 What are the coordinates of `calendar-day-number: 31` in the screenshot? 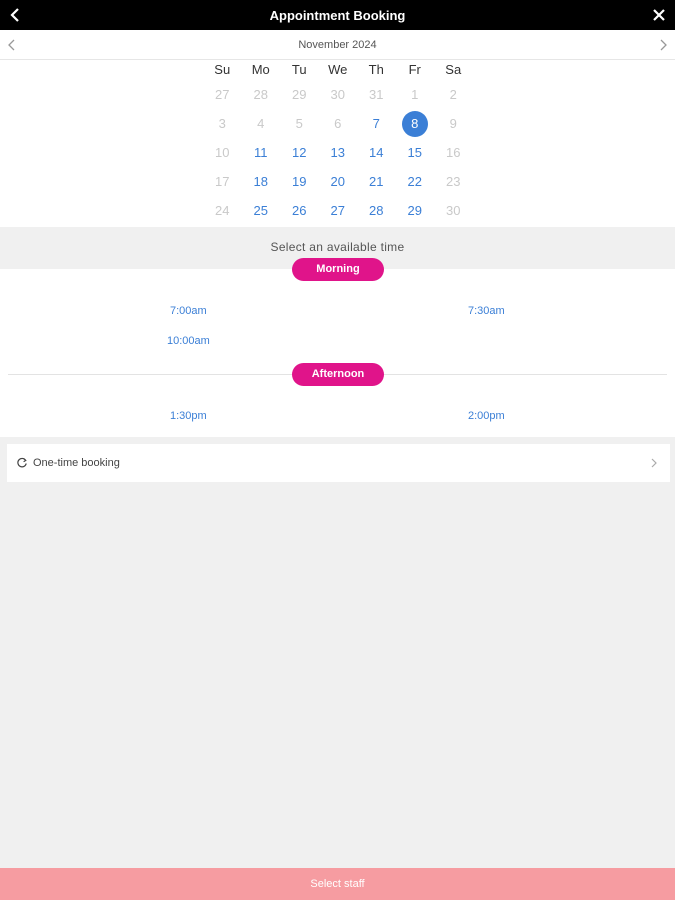 It's located at (376, 94).